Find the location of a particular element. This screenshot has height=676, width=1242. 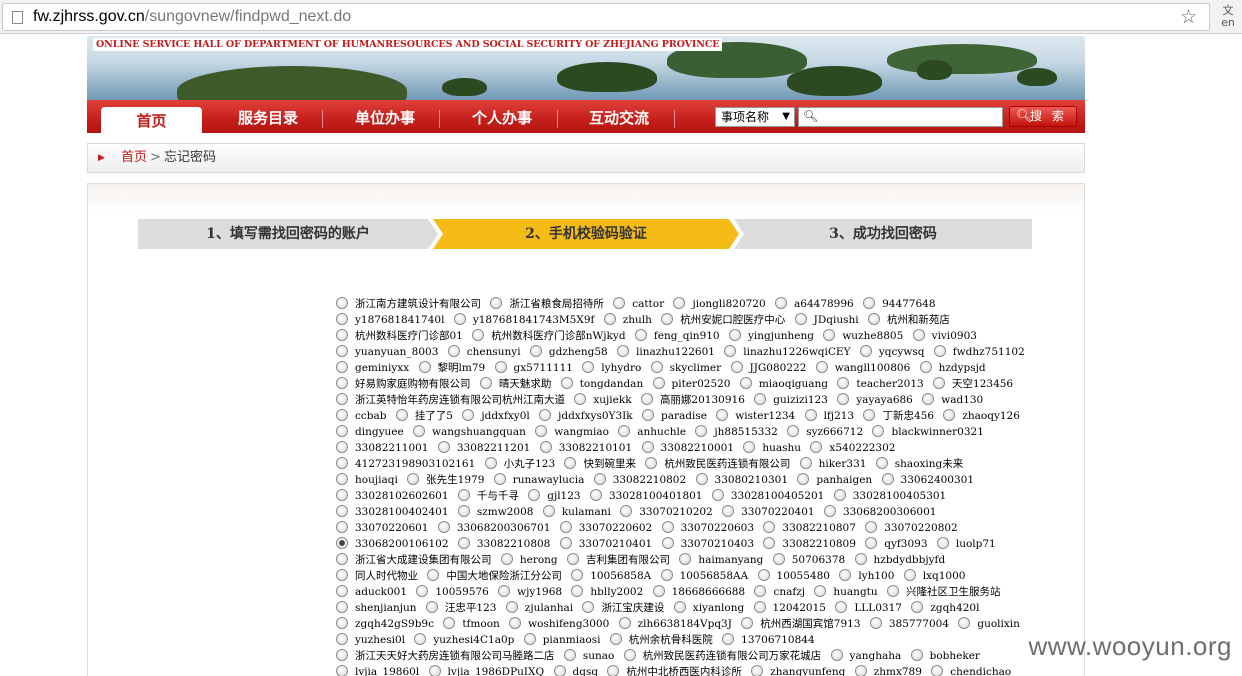

account-option: 12042015 is located at coordinates (787, 607).